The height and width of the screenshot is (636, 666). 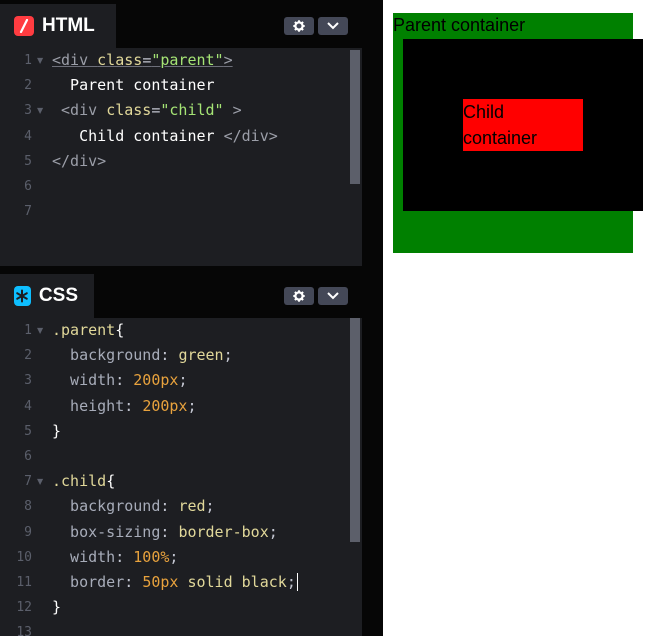 I want to click on html-settings-button, so click(x=299, y=26).